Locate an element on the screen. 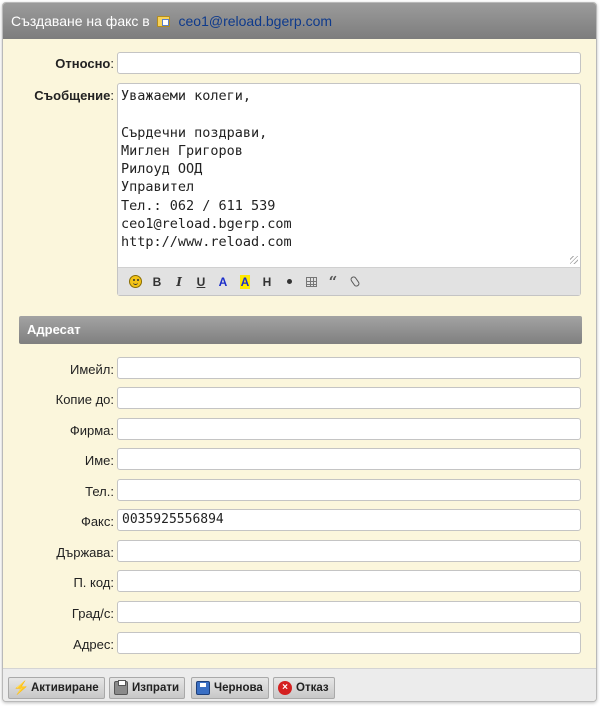  cc-field is located at coordinates (349, 398).